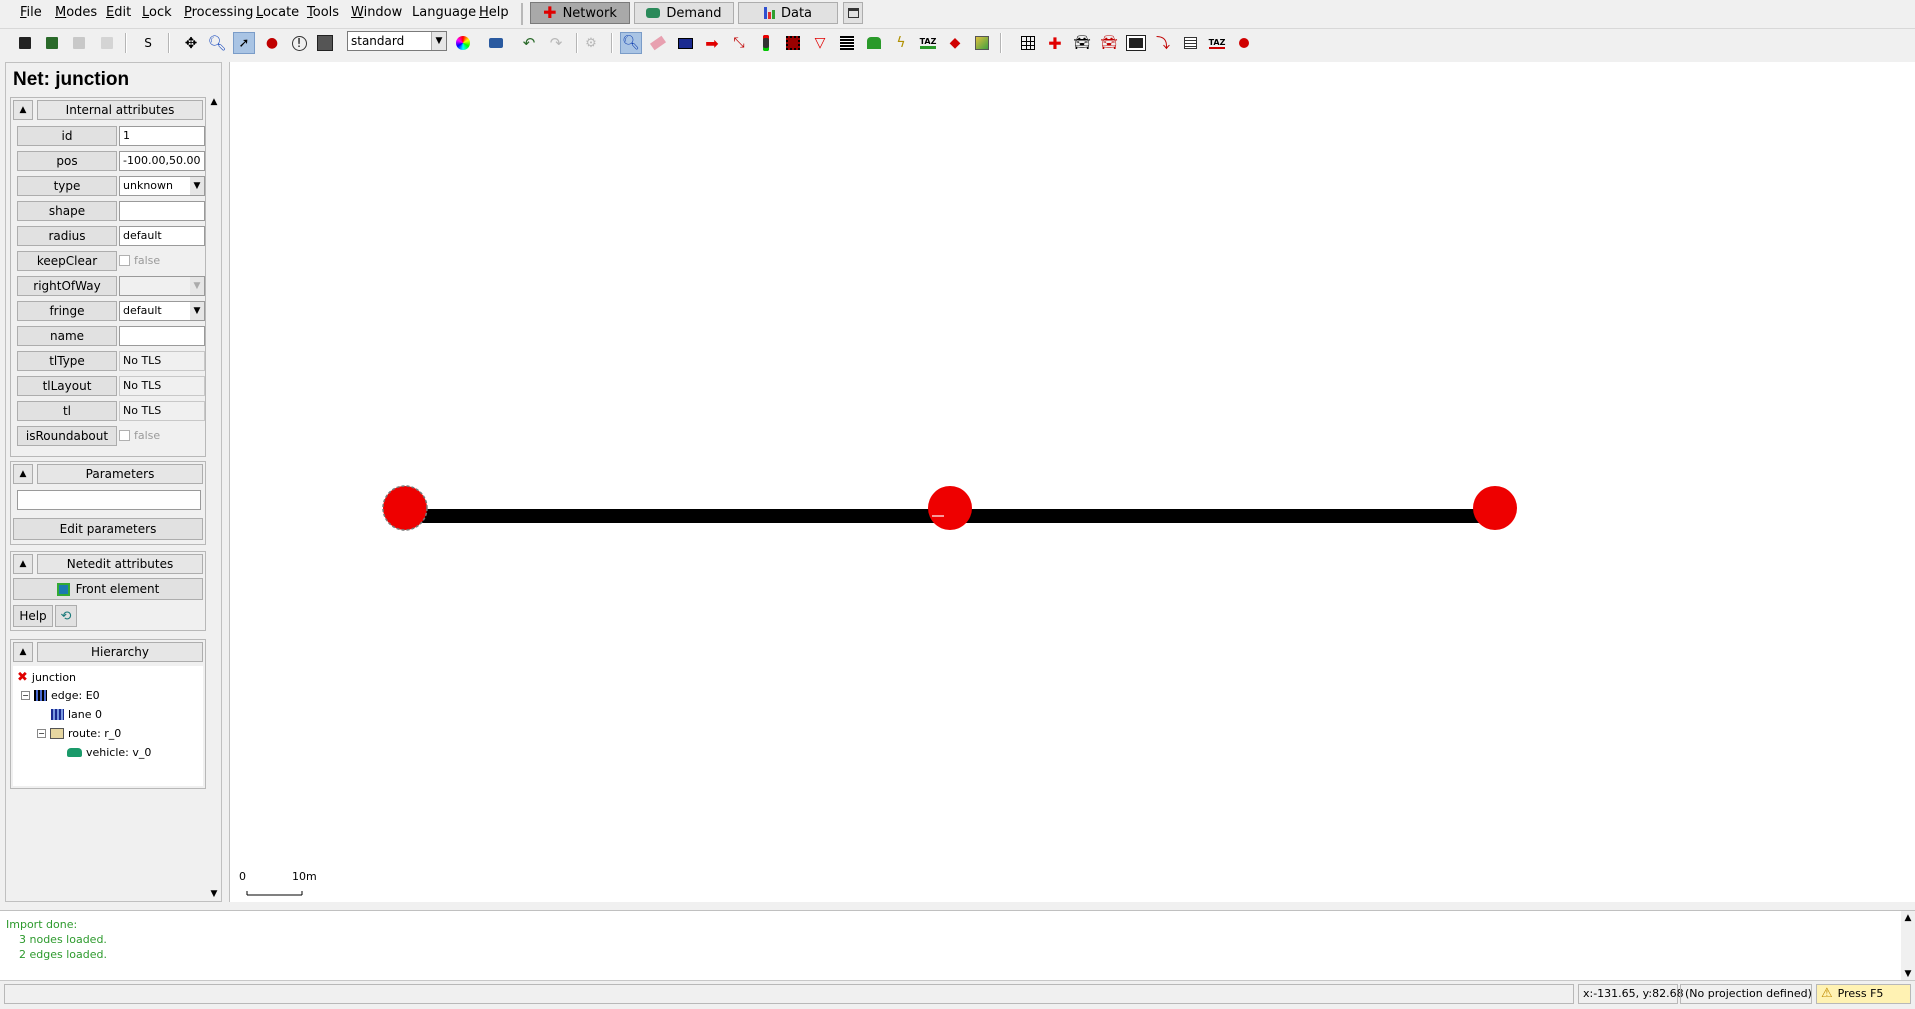 This screenshot has height=1009, width=1915. Describe the element at coordinates (376, 12) in the screenshot. I see `menu-window: Window` at that location.